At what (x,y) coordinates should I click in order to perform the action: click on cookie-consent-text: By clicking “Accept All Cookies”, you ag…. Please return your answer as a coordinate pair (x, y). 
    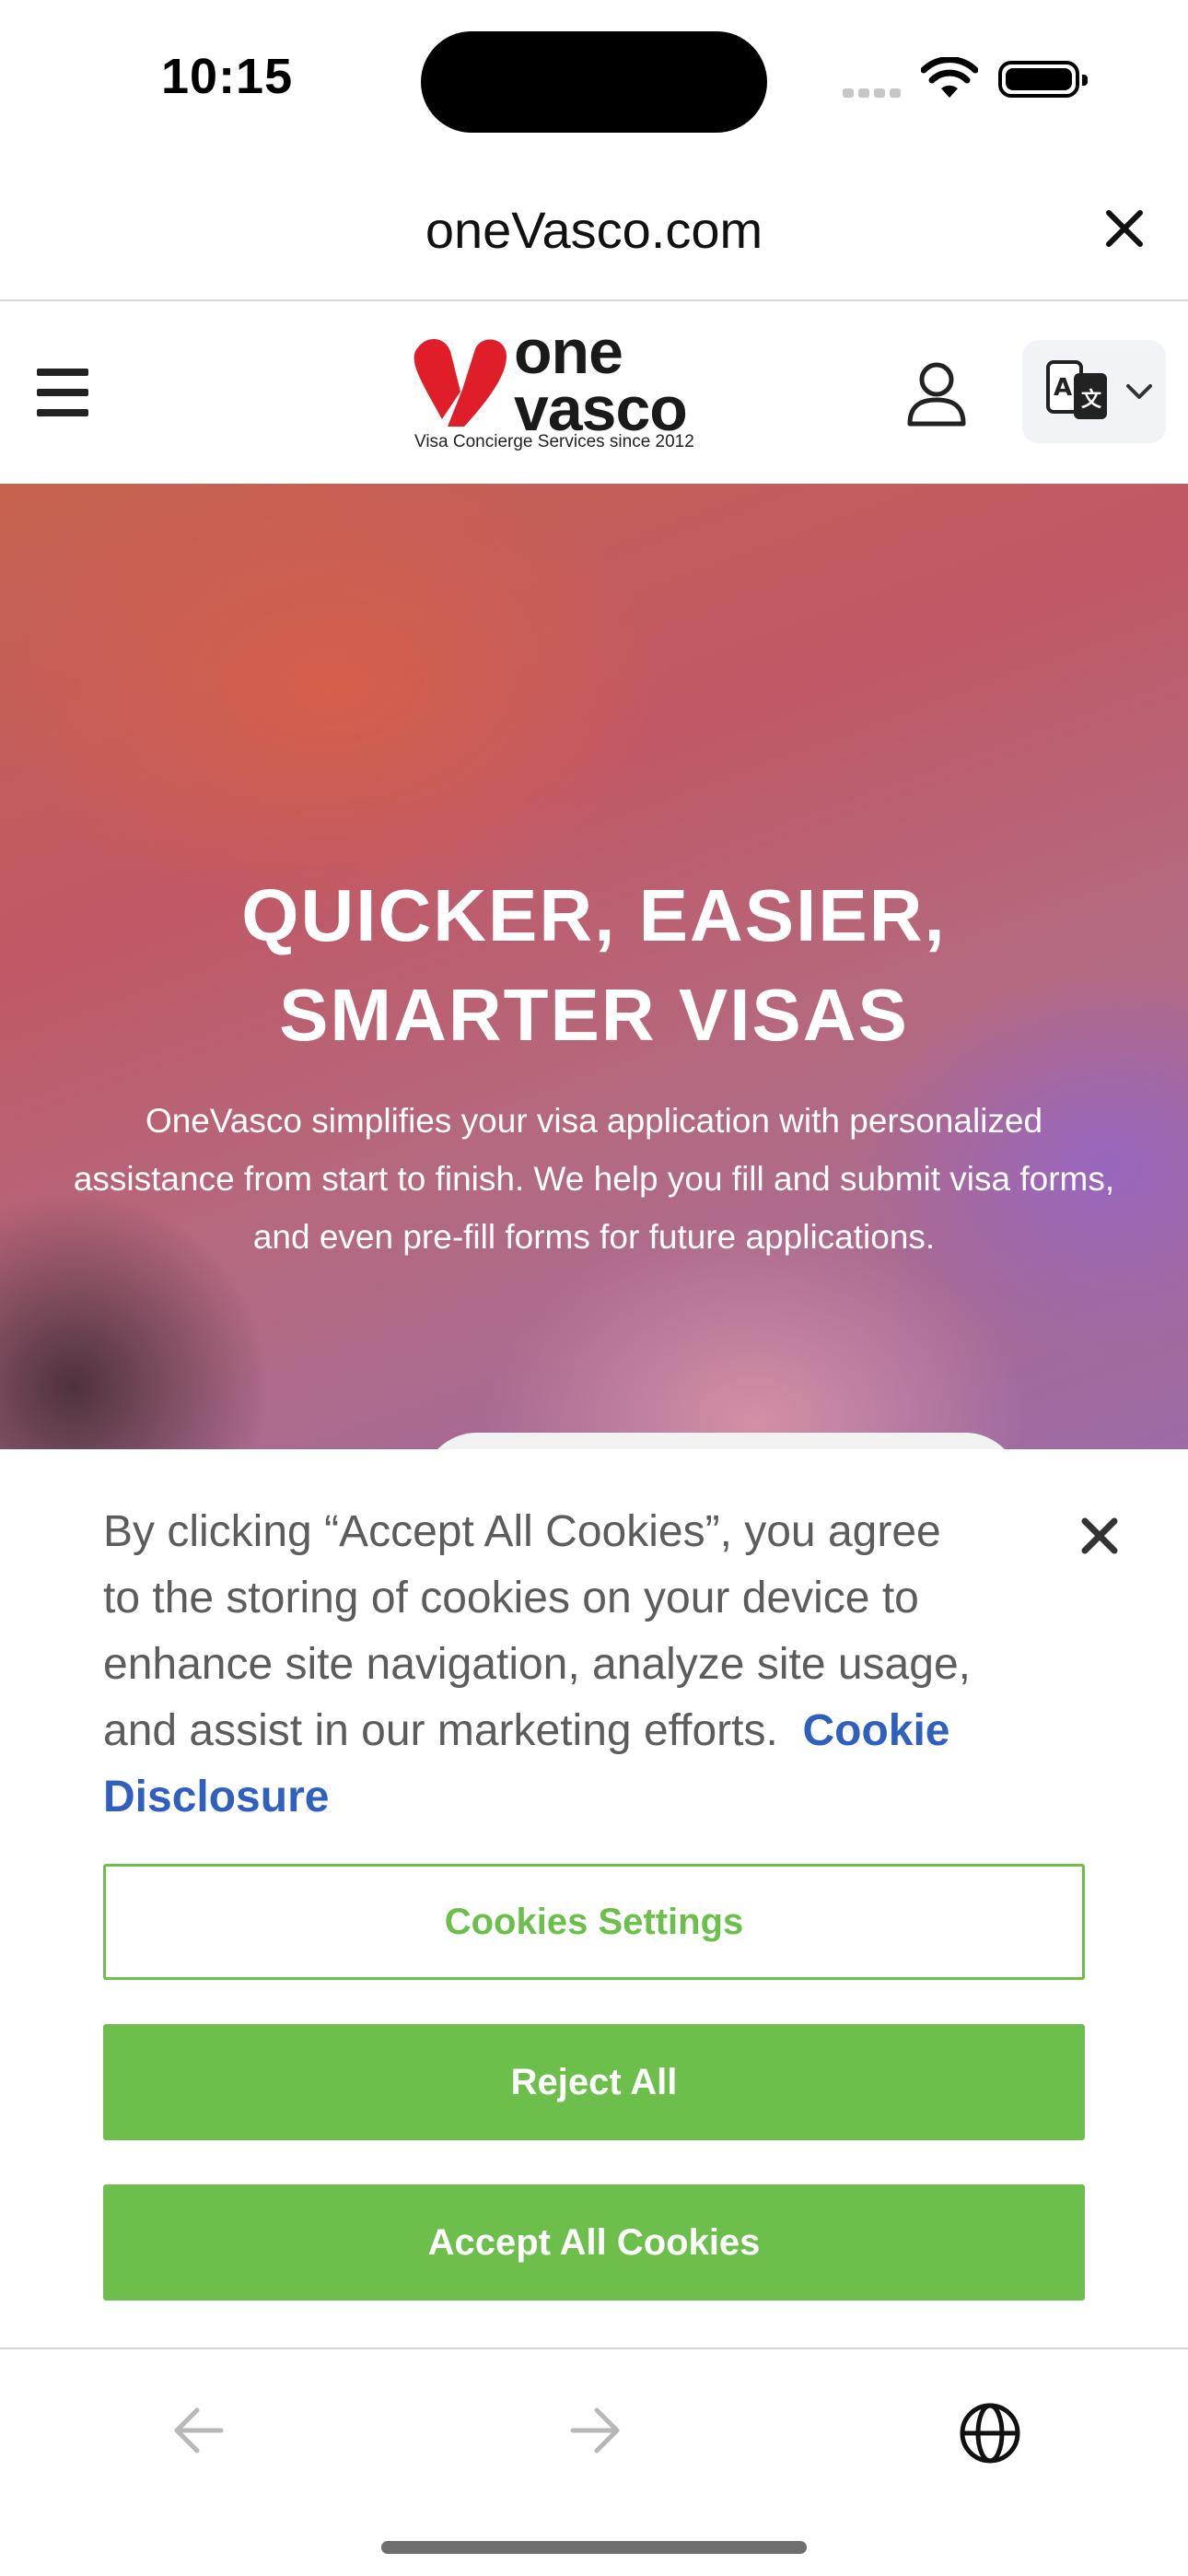
    Looking at the image, I should click on (537, 1664).